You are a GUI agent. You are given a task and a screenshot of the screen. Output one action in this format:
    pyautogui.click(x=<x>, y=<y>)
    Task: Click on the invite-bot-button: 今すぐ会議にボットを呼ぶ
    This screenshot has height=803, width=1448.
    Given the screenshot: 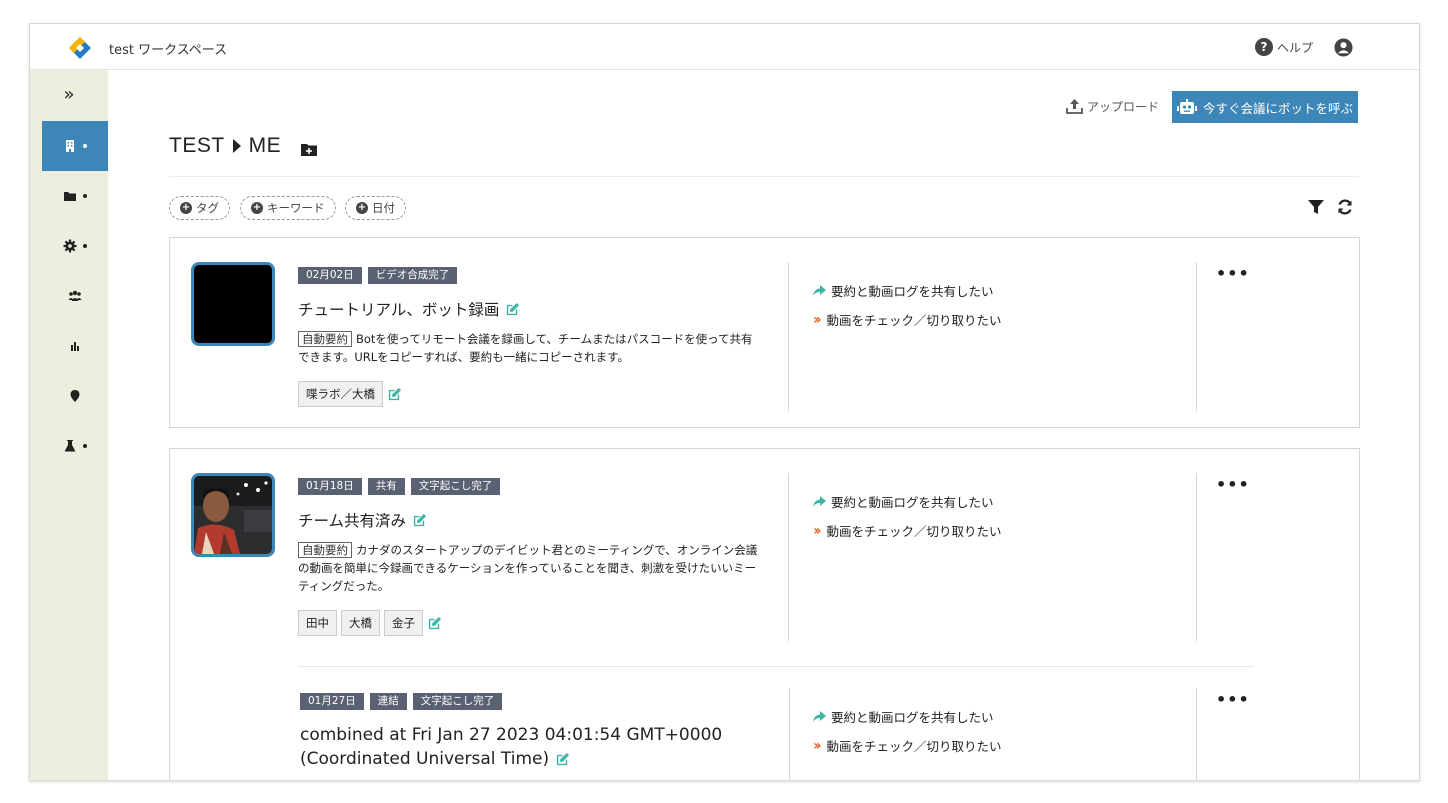 What is the action you would take?
    pyautogui.click(x=1265, y=107)
    